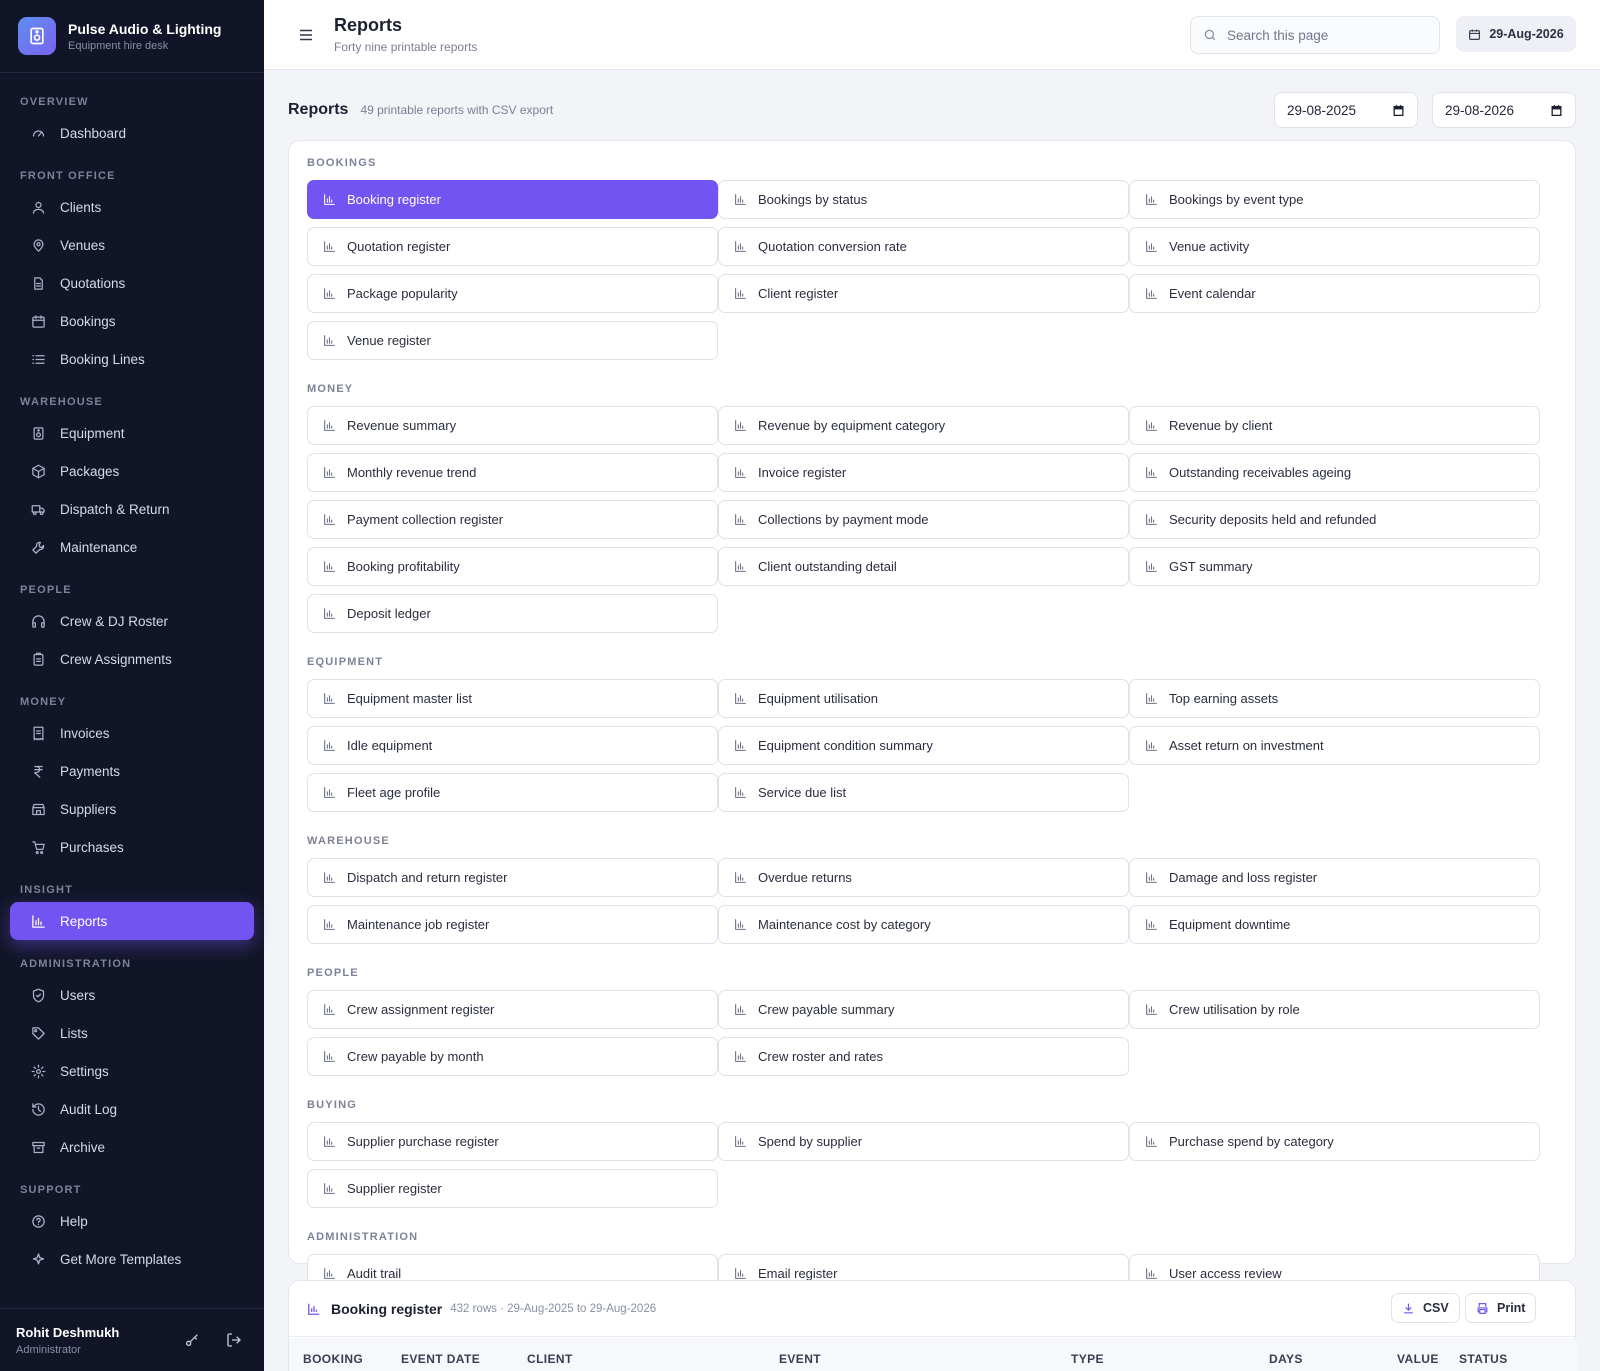 This screenshot has height=1371, width=1600. Describe the element at coordinates (923, 1056) in the screenshot. I see `report-button-crew-roster-and-rates: Crew roster and rates` at that location.